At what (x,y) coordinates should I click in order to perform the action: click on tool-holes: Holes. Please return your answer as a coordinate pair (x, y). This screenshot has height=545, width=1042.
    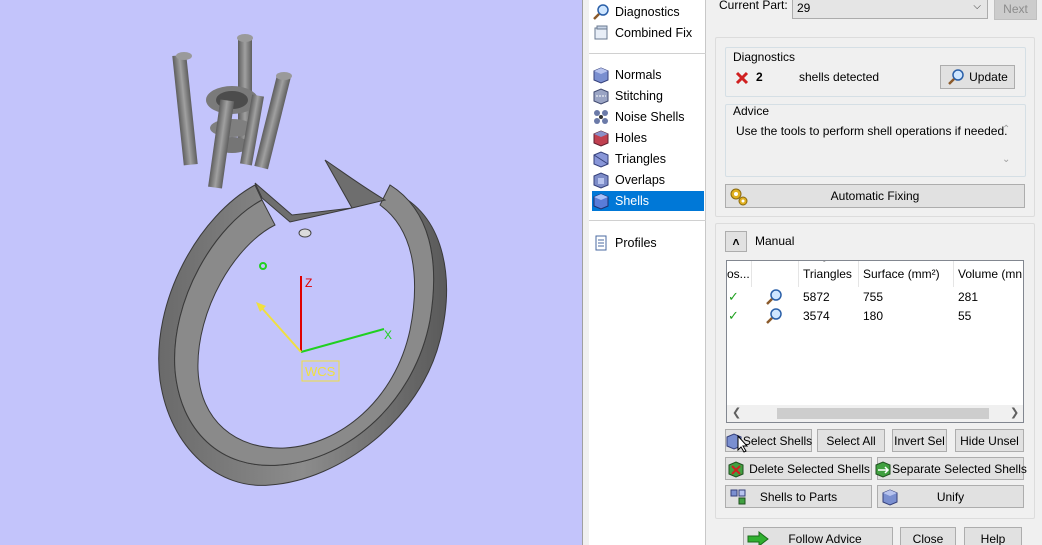
    Looking at the image, I should click on (647, 138).